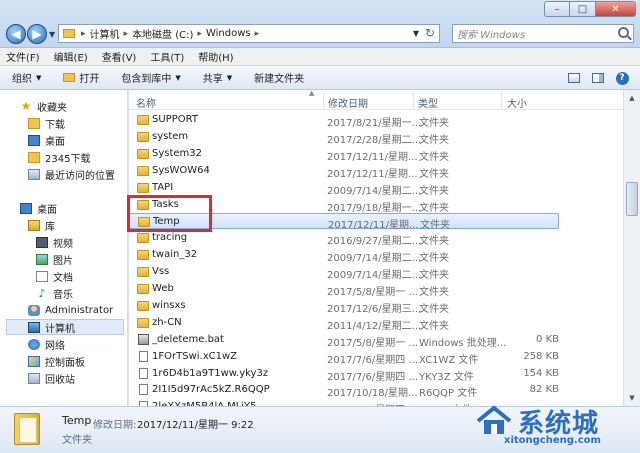 The height and width of the screenshot is (453, 640). Describe the element at coordinates (169, 213) in the screenshot. I see `annotation-highlight-box` at that location.